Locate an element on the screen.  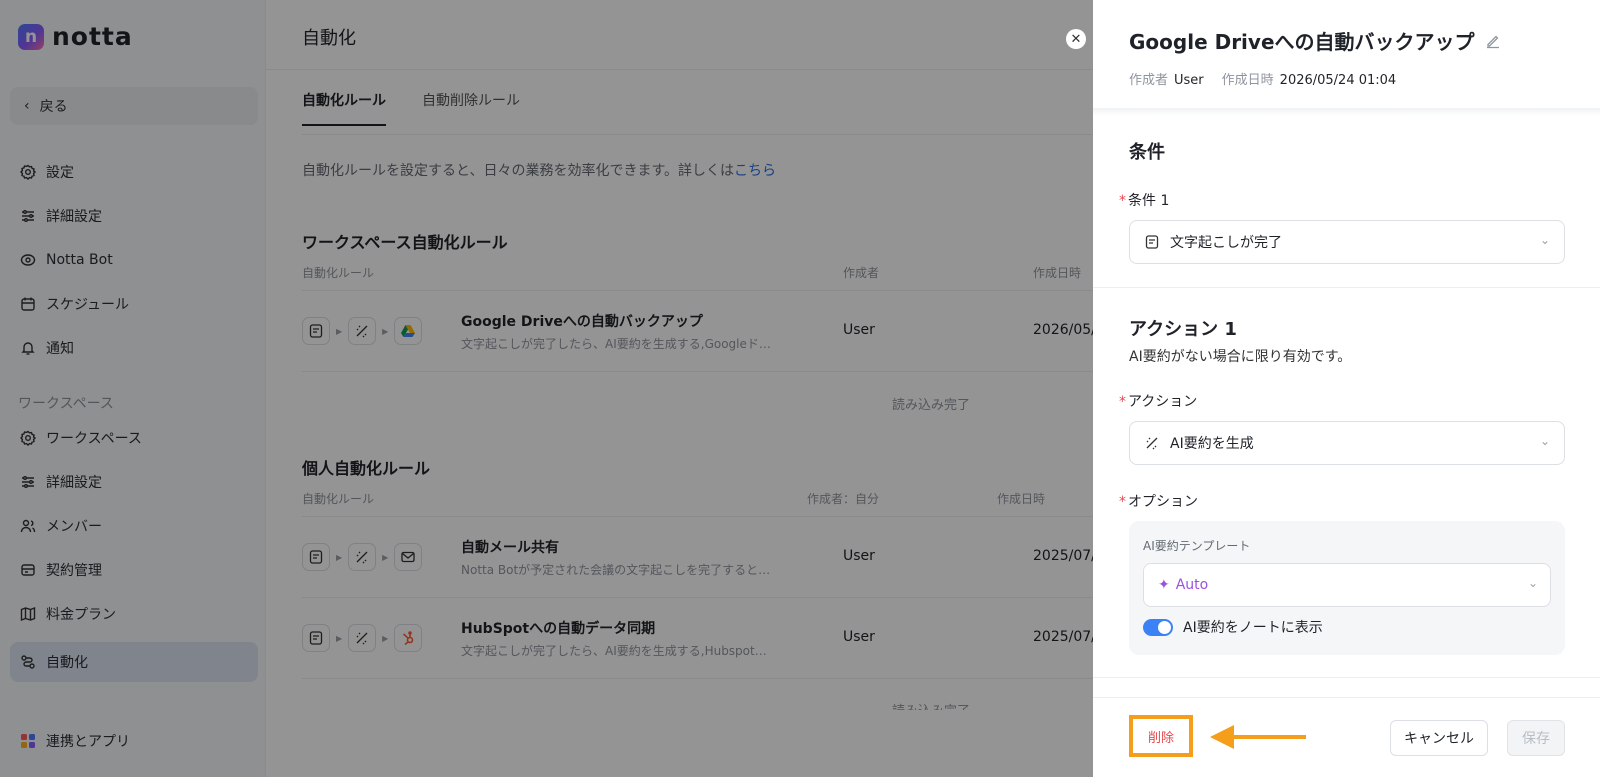
condition1-label-text: 条件 1 is located at coordinates (1149, 201).